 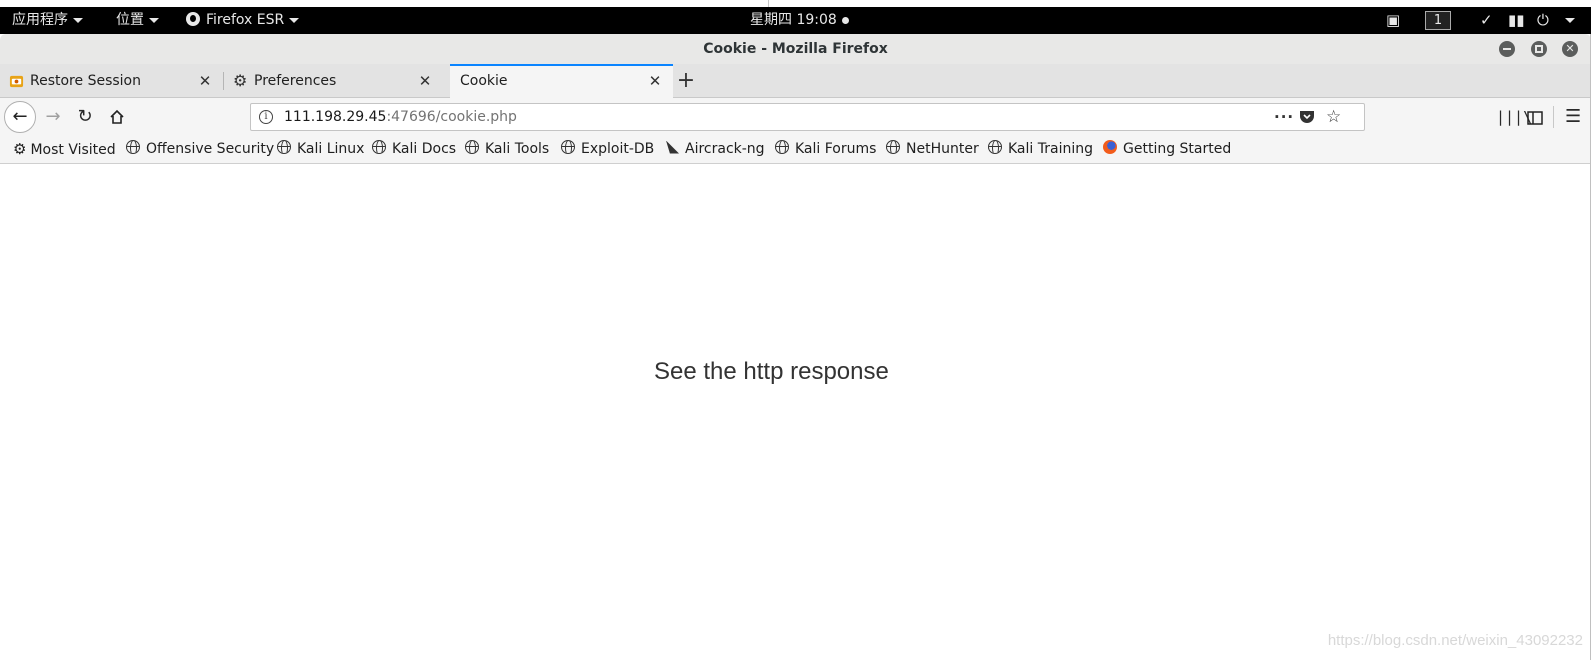 I want to click on workspace-indicator: 1, so click(x=1438, y=20).